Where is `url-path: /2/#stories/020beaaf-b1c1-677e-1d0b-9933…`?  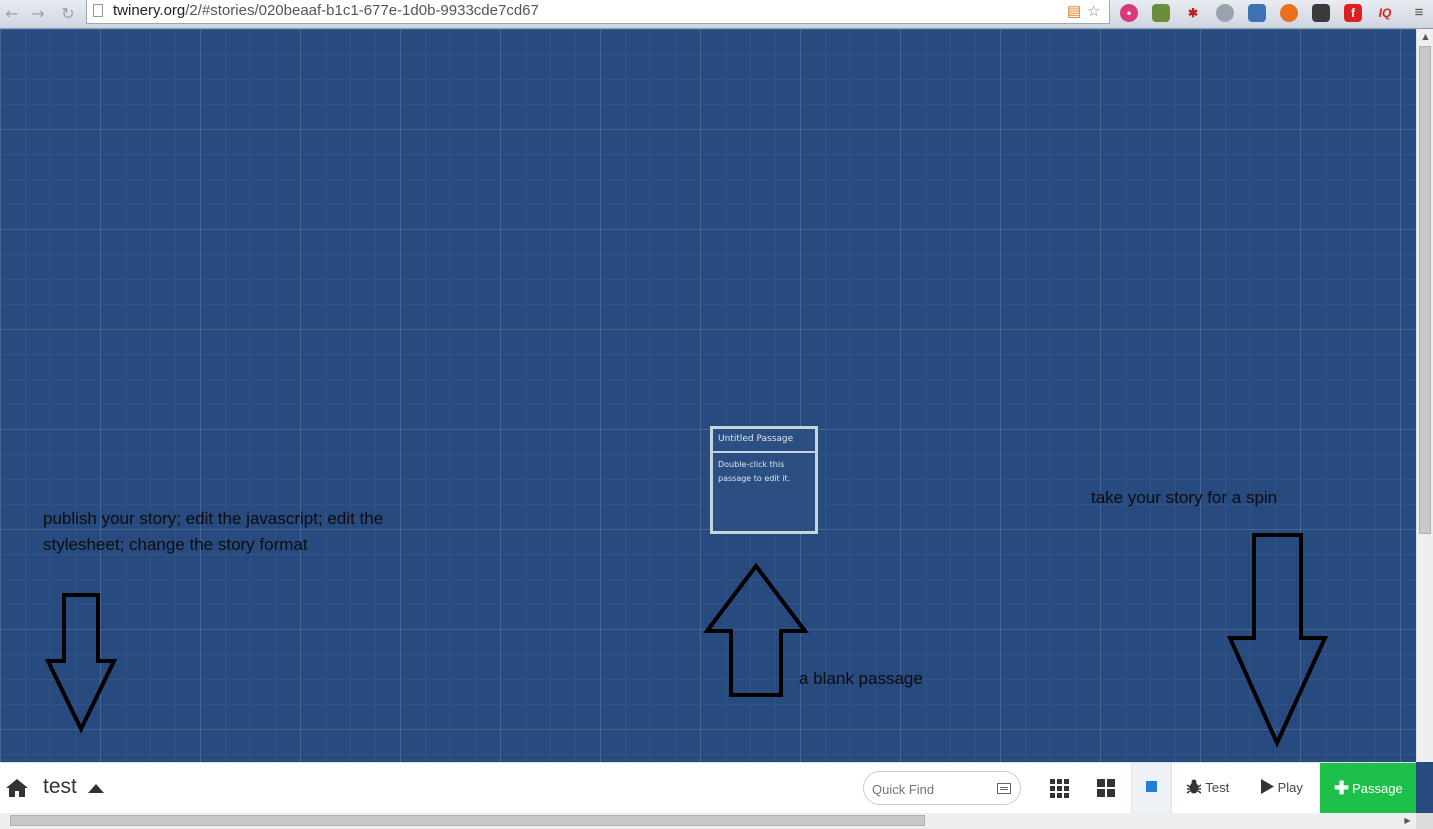 url-path: /2/#stories/020beaaf-b1c1-677e-1d0b-9933… is located at coordinates (362, 10).